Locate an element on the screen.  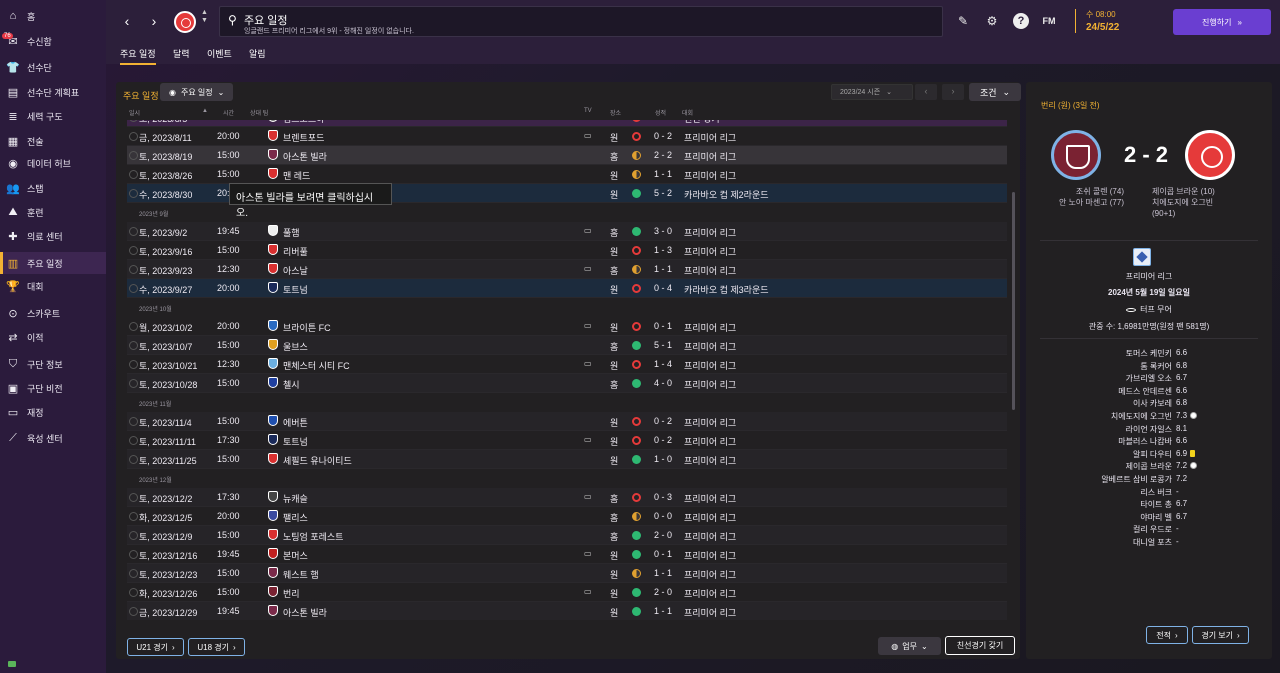
forward-arrow-icon: › is located at coordinates (154, 21).